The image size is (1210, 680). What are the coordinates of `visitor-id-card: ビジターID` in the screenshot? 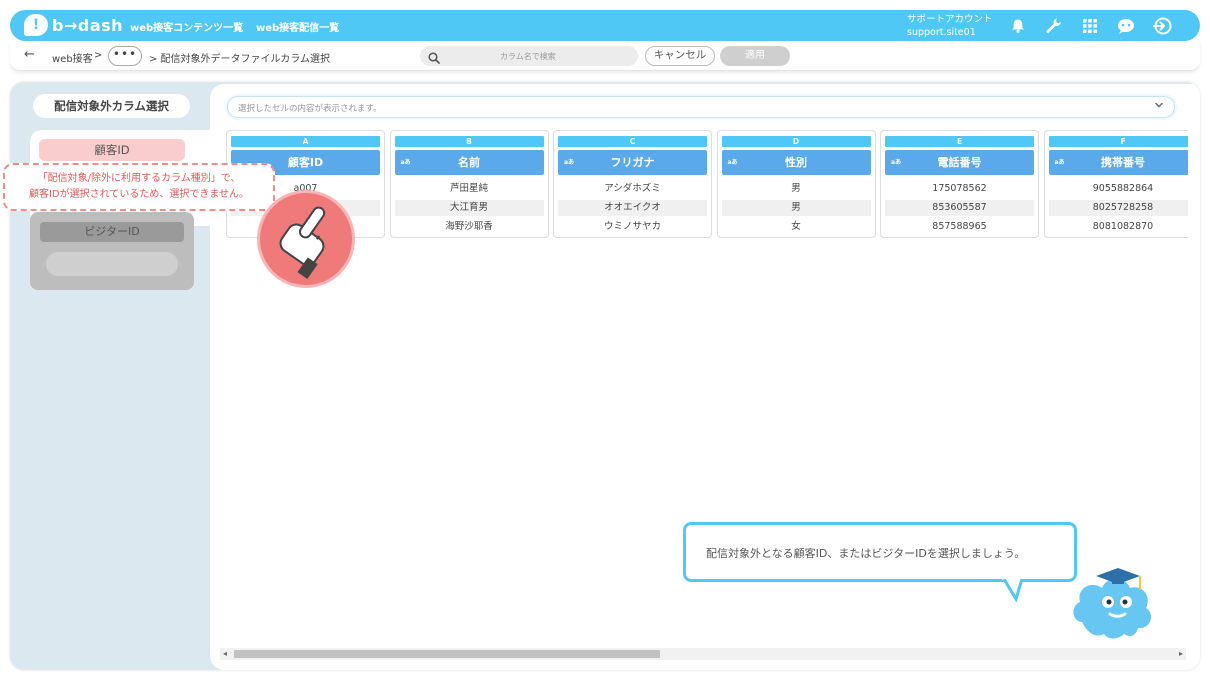 It's located at (112, 251).